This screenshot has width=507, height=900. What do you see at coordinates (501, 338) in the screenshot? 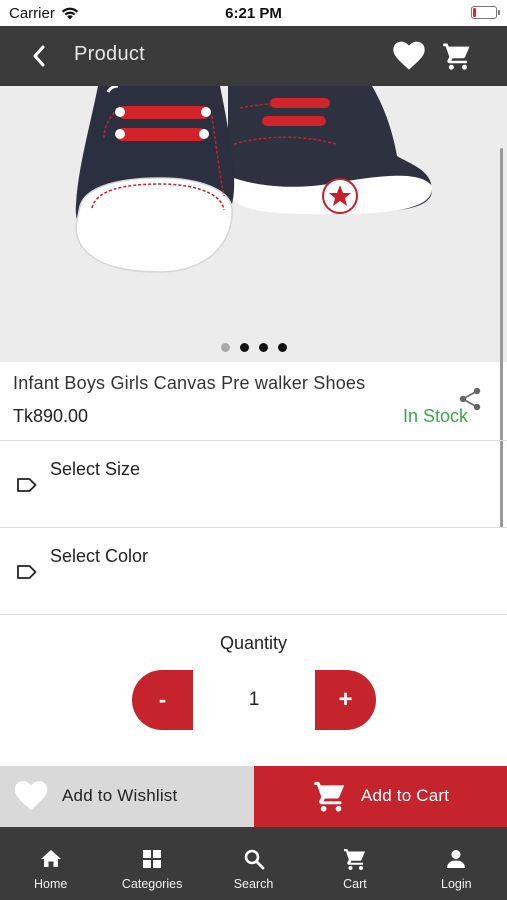
I see `scrollbar` at bounding box center [501, 338].